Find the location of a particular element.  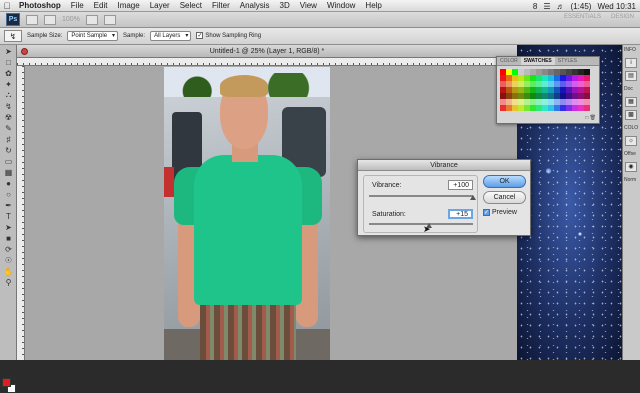

dock-label-normal: Norm is located at coordinates (631, 180).